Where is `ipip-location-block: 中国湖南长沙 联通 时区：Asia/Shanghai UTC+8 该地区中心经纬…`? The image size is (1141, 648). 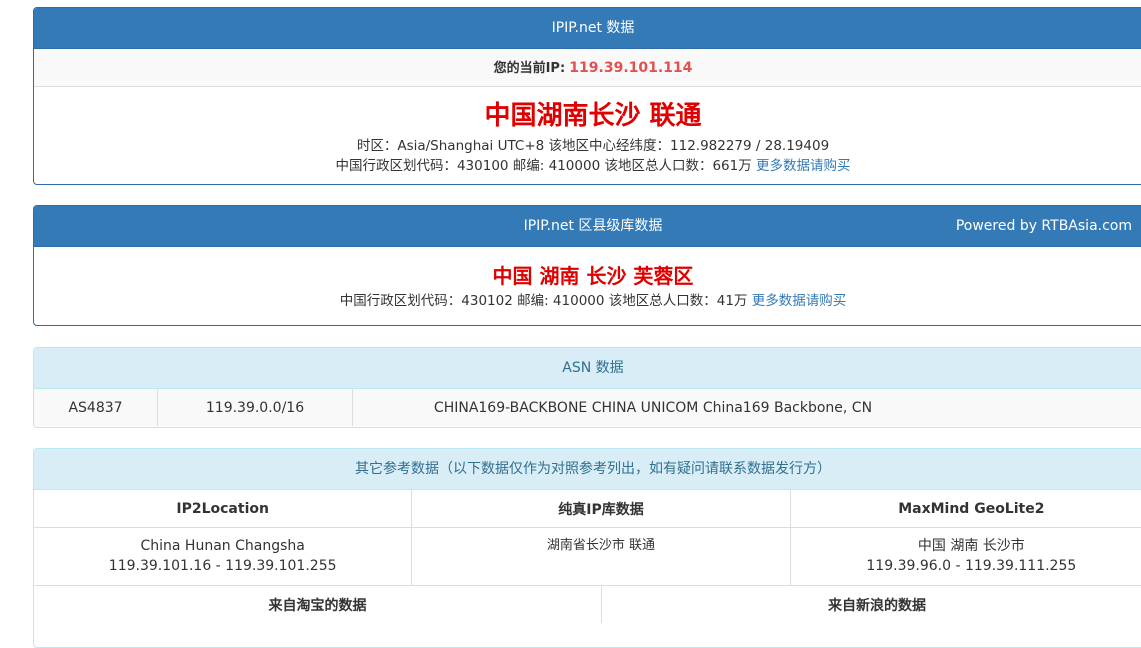
ipip-location-block: 中国湖南长沙 联通 时区：Asia/Shanghai UTC+8 该地区中心经纬… is located at coordinates (587, 131).